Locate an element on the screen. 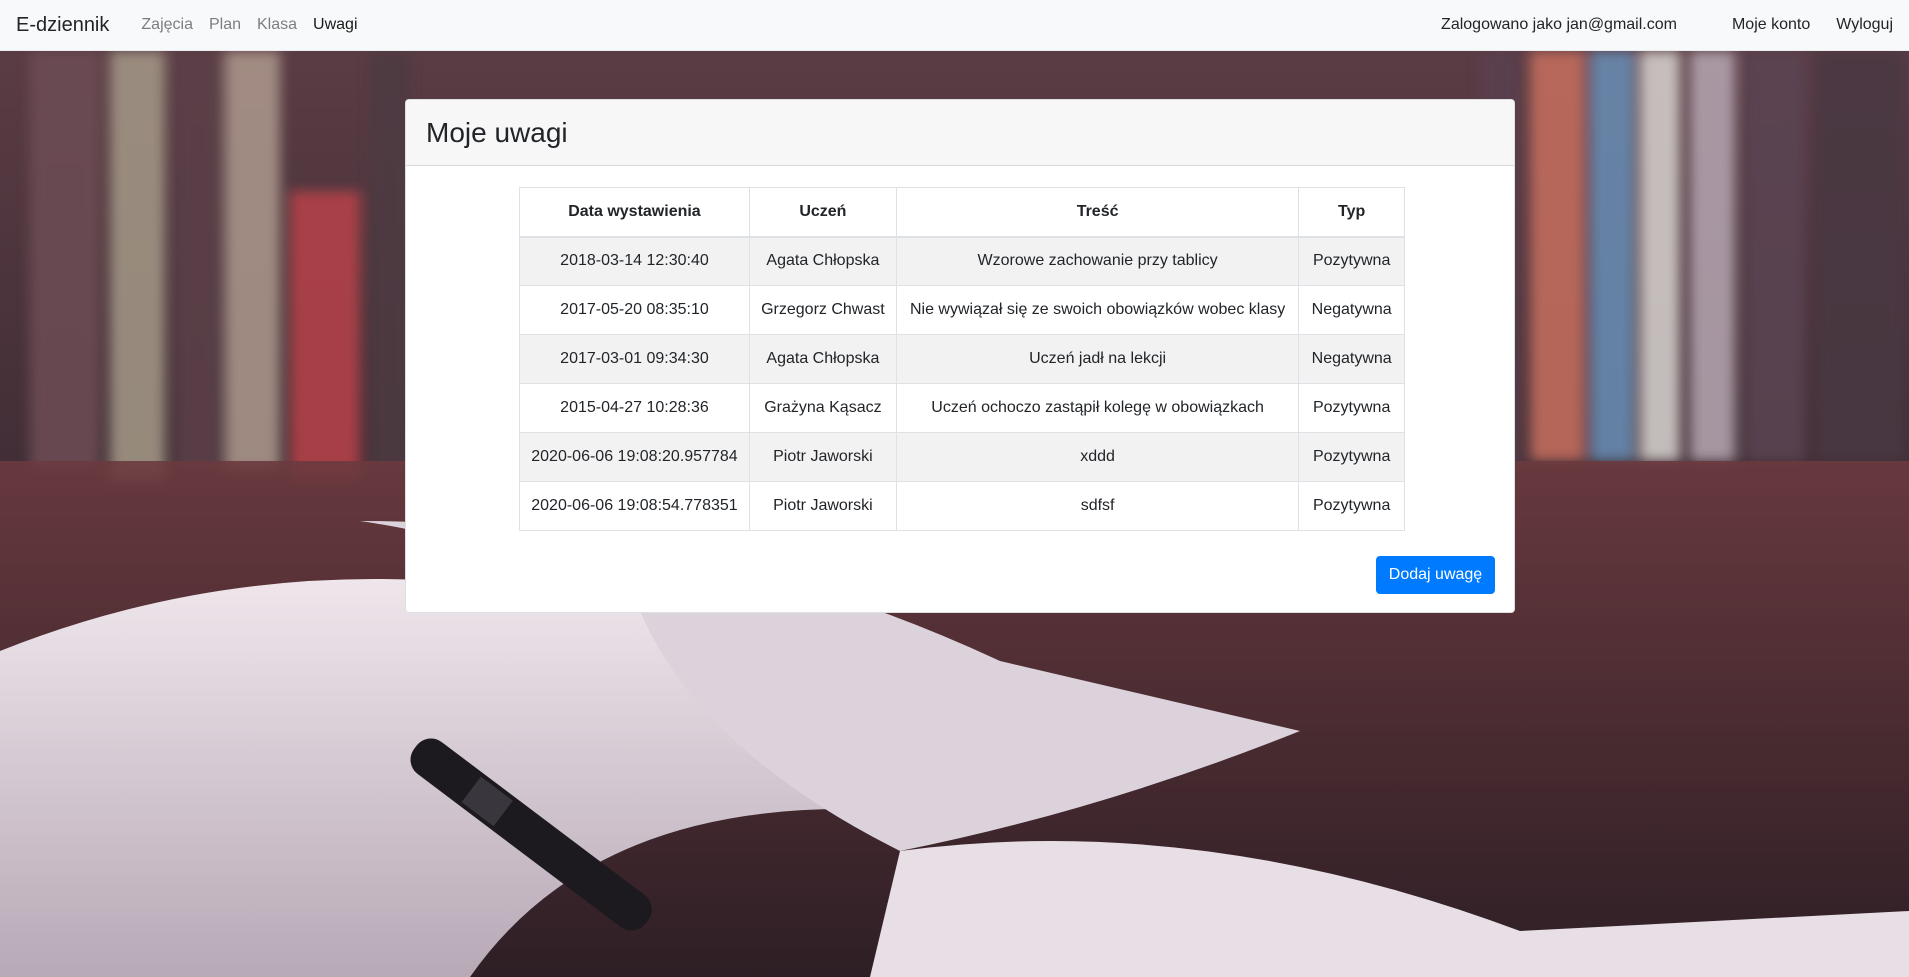 The width and height of the screenshot is (1909, 977). logout-link: Wyloguj is located at coordinates (1864, 25).